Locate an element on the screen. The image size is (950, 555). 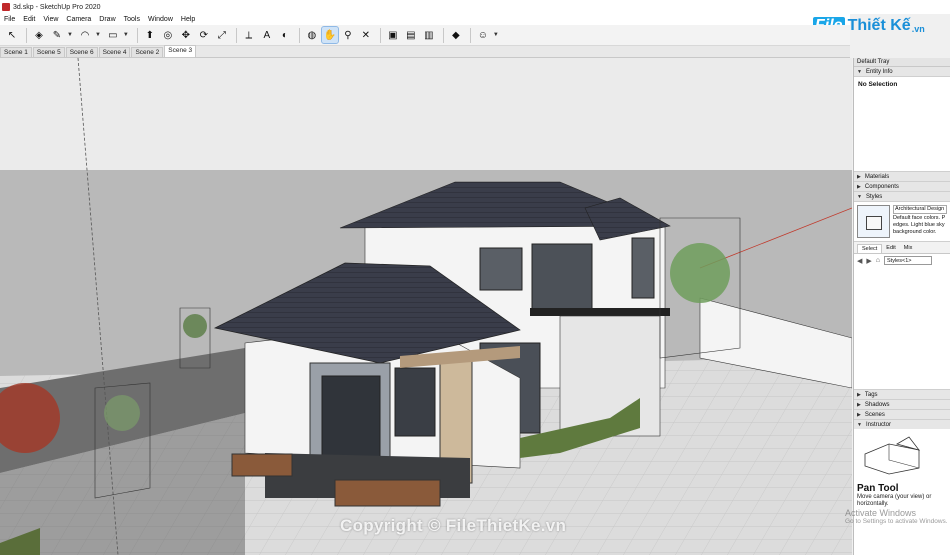
tree-middle is located at coordinates (122, 413).